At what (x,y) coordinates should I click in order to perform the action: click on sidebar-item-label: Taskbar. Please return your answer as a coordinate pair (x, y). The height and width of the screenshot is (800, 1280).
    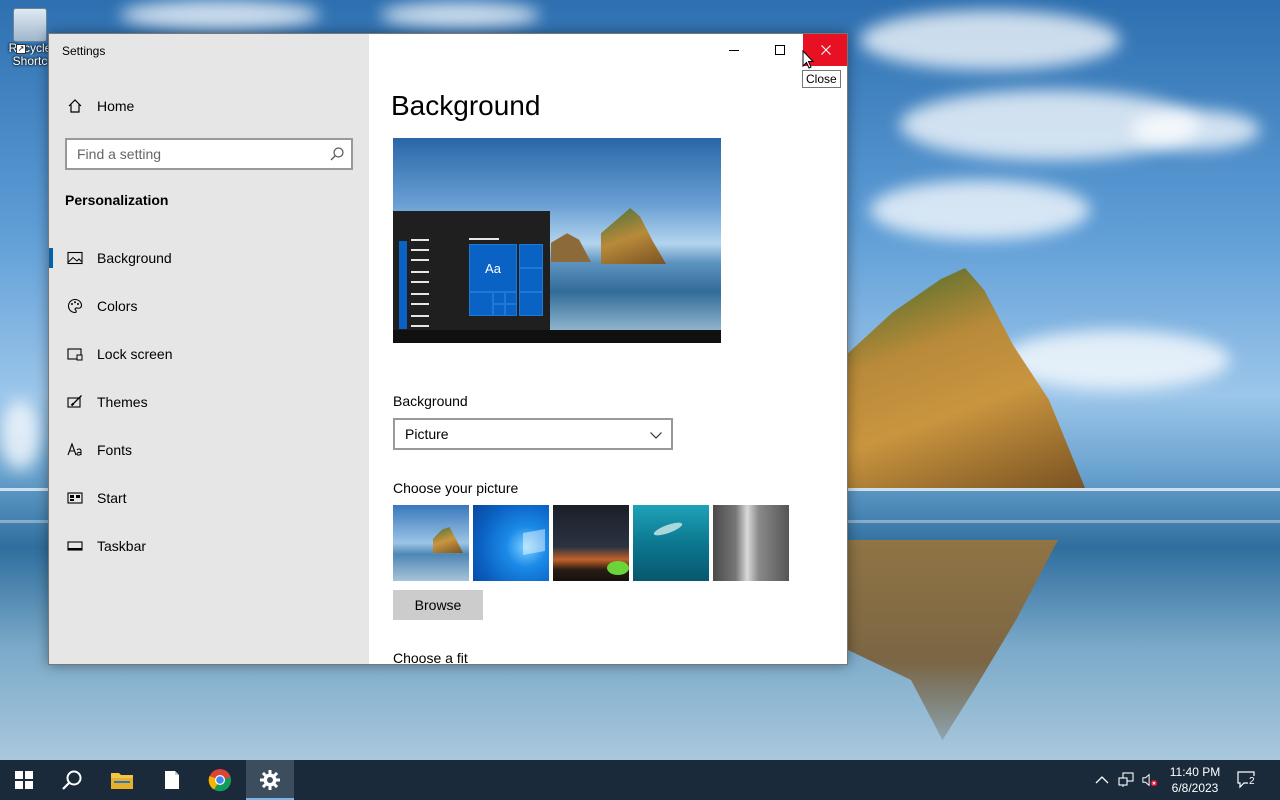
    Looking at the image, I should click on (122, 546).